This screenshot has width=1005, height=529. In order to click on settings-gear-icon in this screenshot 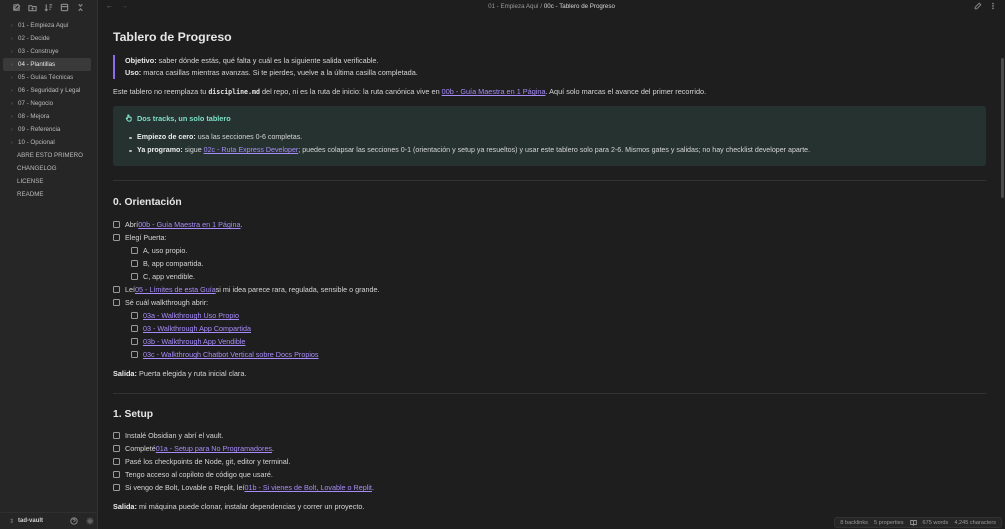, I will do `click(90, 521)`.